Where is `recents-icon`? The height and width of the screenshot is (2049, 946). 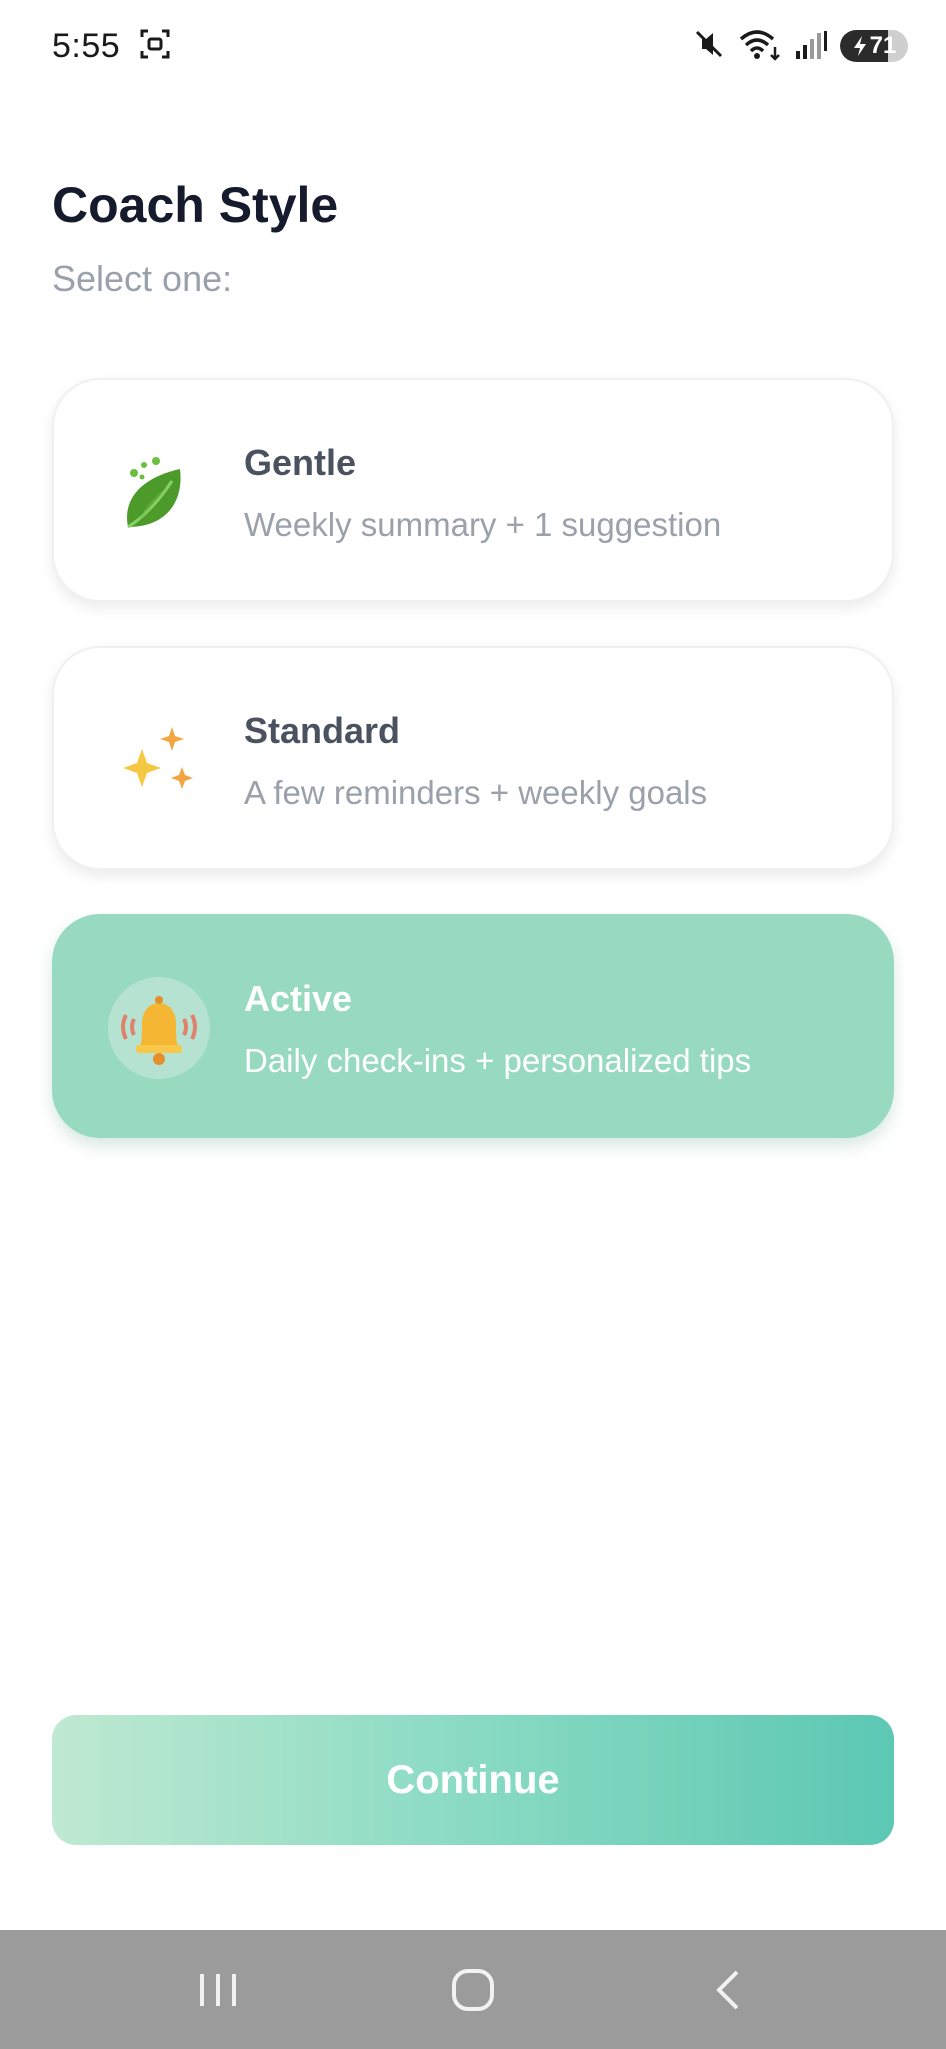
recents-icon is located at coordinates (218, 1990).